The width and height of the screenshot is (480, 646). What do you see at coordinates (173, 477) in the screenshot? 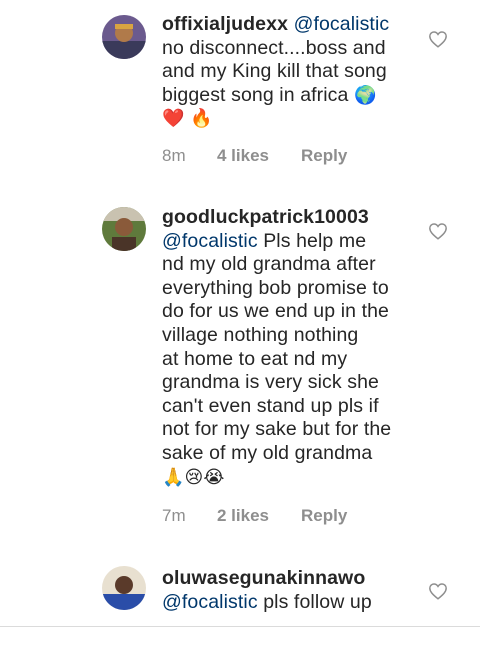
I see `folded-hands-emoji: 🙏` at bounding box center [173, 477].